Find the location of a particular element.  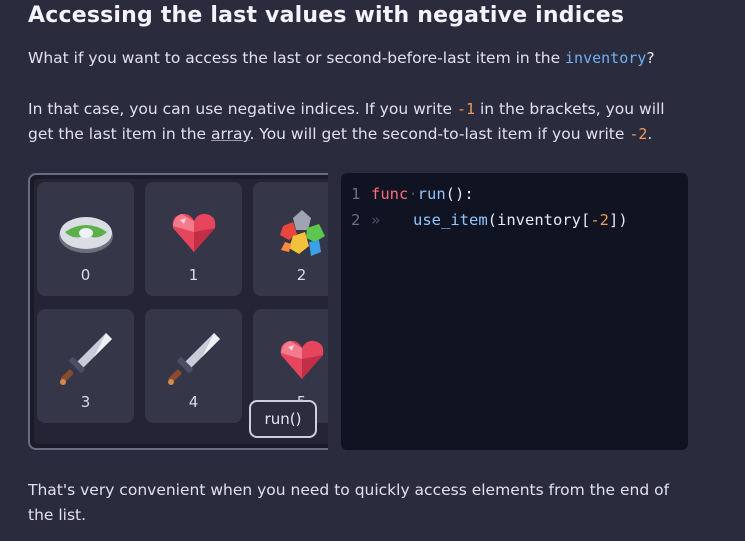

code-punctuation: (): is located at coordinates (459, 194).